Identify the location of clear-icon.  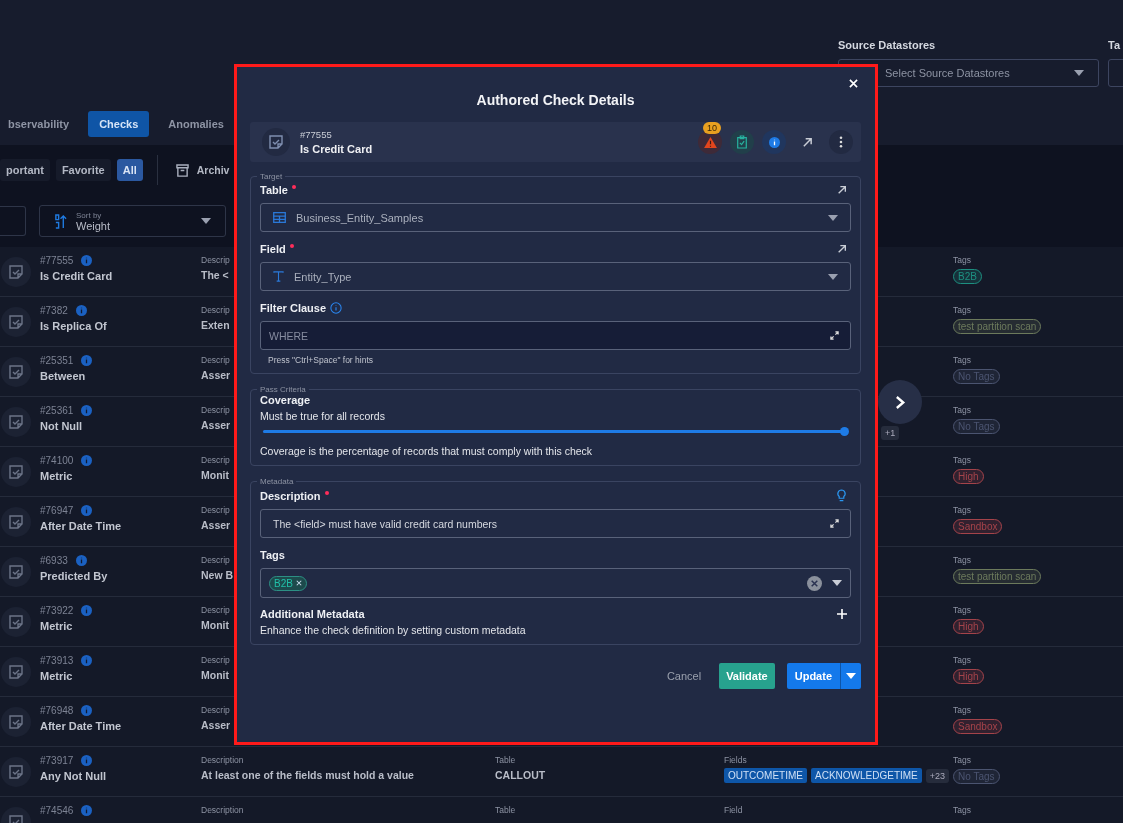
(814, 583).